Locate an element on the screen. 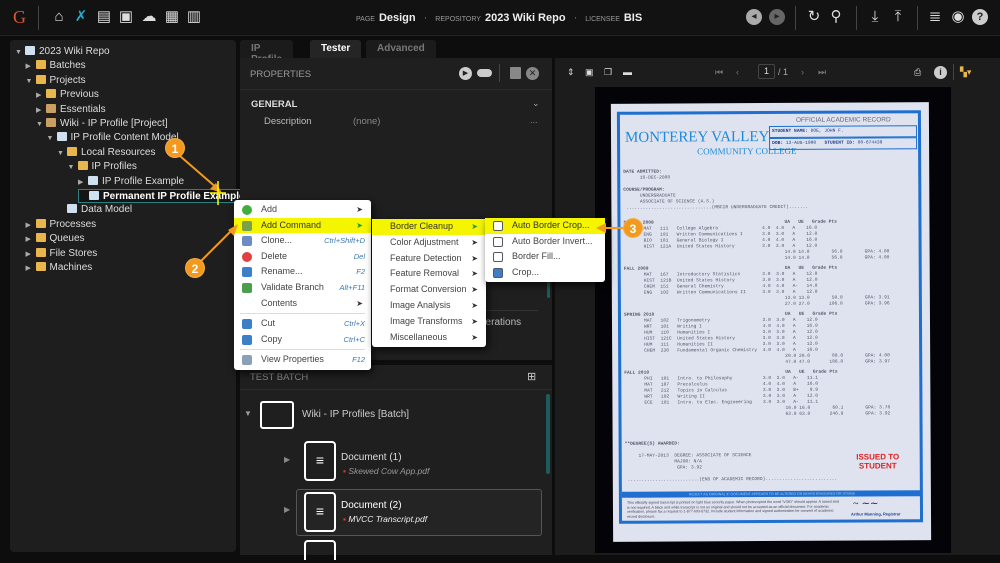 The height and width of the screenshot is (563, 1000). callout-3: 3 is located at coordinates (633, 228).